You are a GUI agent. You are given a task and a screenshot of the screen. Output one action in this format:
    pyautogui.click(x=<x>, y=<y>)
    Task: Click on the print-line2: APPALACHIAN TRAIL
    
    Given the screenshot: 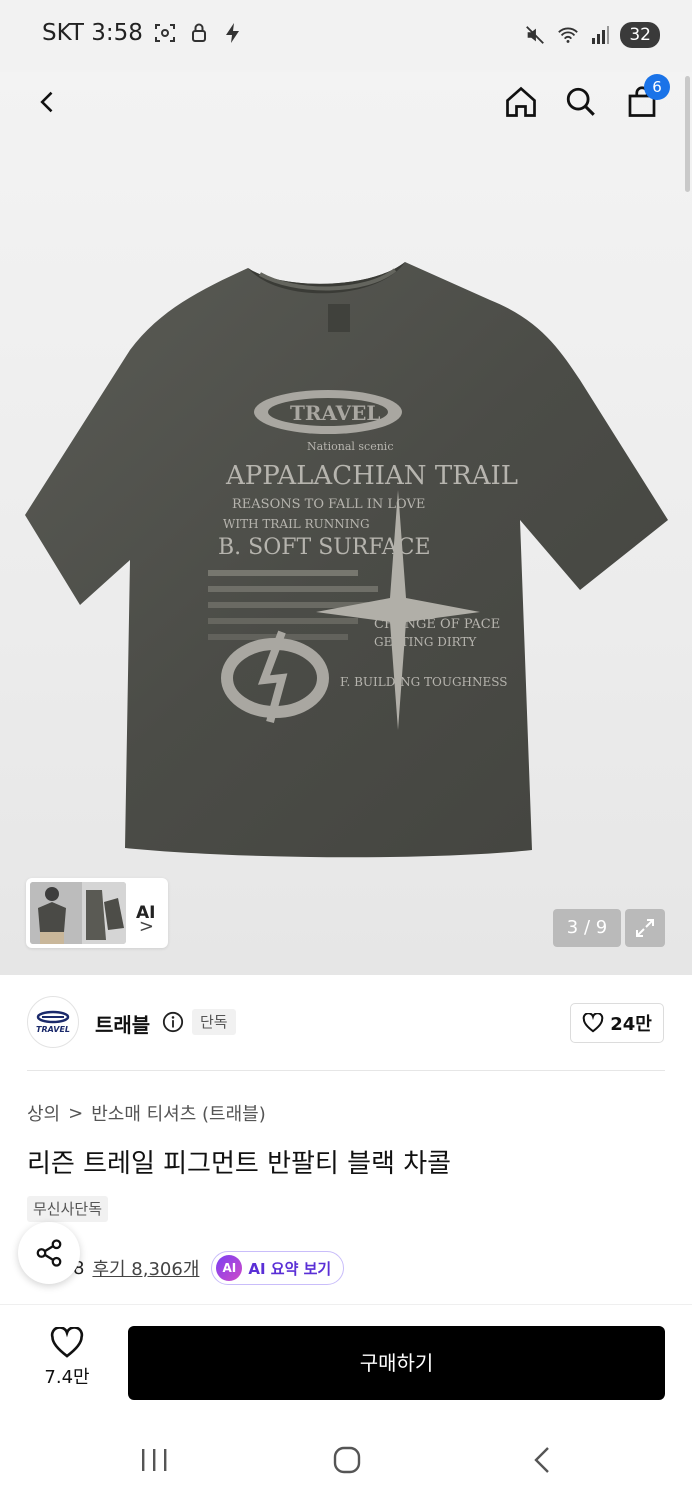 What is the action you would take?
    pyautogui.click(x=371, y=476)
    